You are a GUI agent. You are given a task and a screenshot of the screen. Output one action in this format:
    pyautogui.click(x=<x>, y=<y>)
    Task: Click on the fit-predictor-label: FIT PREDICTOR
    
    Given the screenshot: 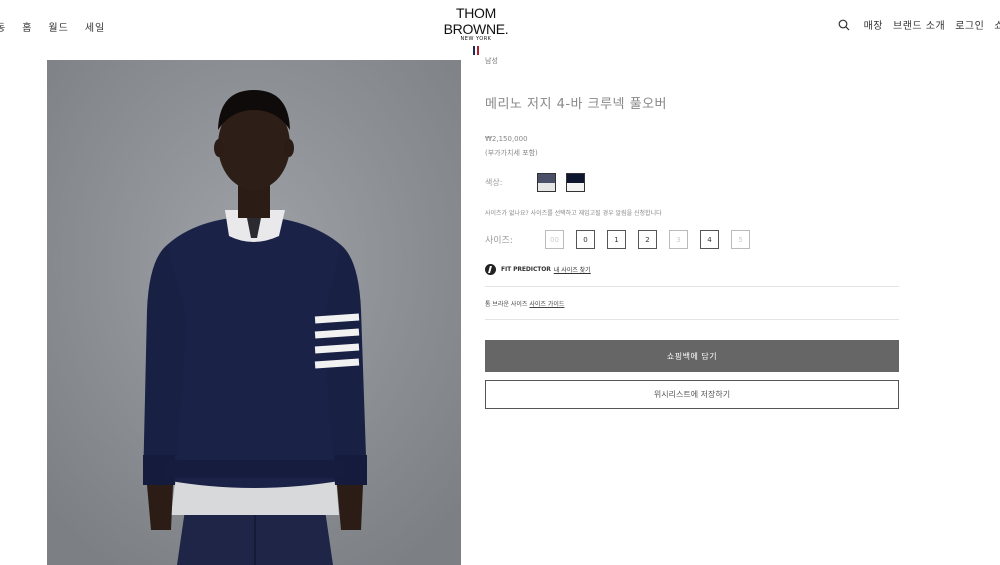 What is the action you would take?
    pyautogui.click(x=526, y=269)
    